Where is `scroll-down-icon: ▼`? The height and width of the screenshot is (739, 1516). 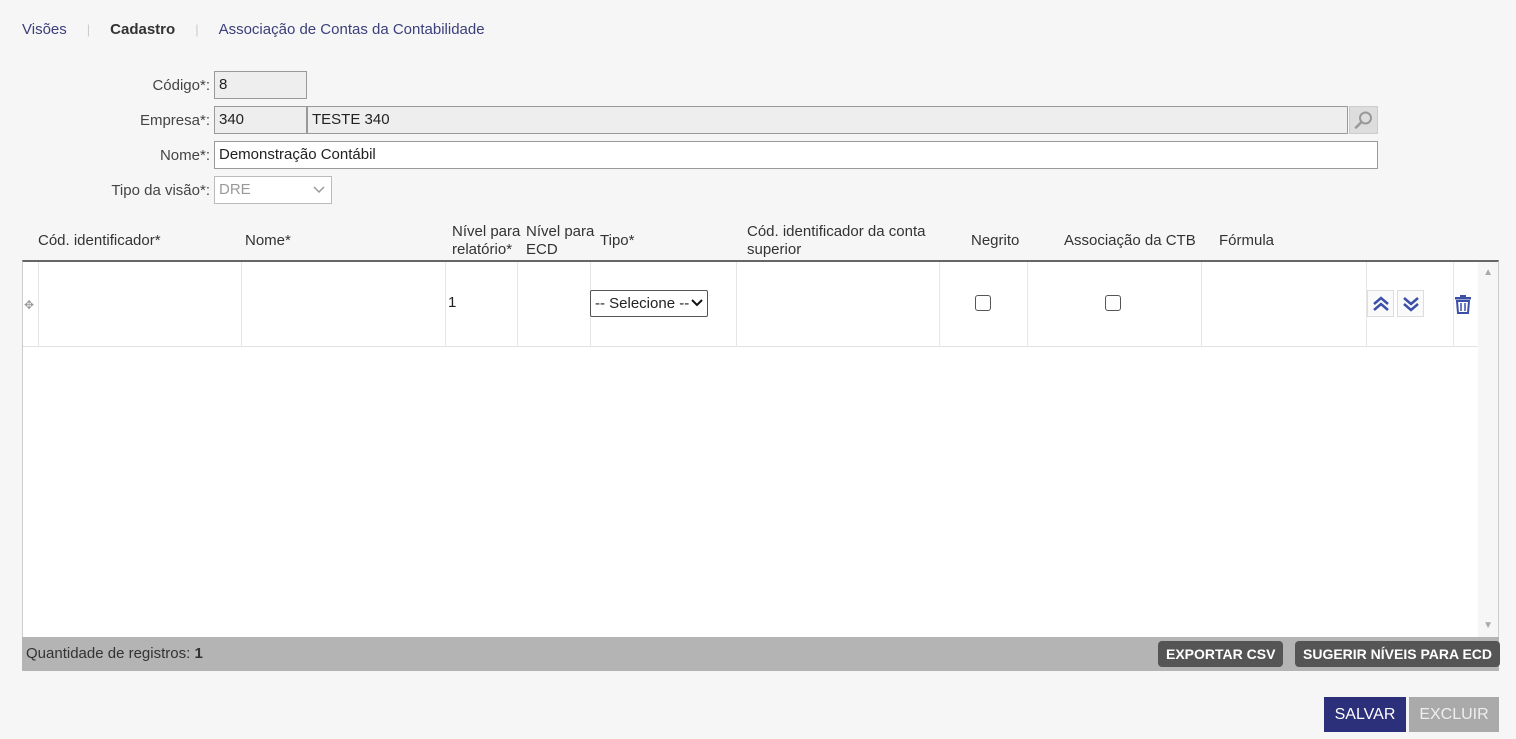
scroll-down-icon: ▼ is located at coordinates (1488, 625).